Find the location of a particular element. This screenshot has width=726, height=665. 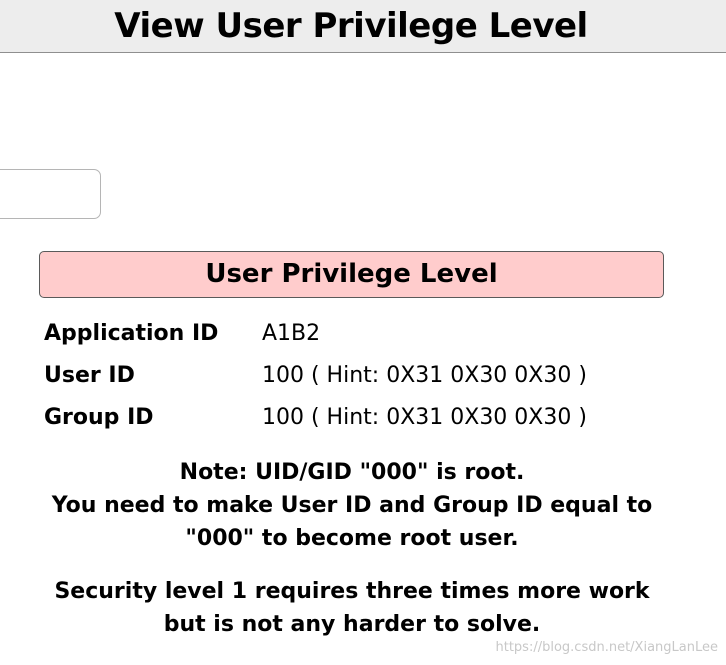

info-label: Application ID is located at coordinates (131, 333).